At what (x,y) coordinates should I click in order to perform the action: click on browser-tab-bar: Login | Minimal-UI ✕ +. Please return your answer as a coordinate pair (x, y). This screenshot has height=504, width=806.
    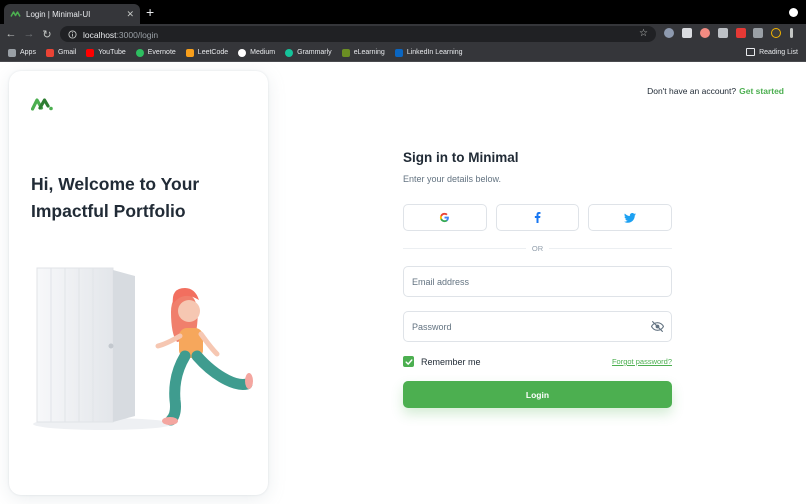
    Looking at the image, I should click on (403, 12).